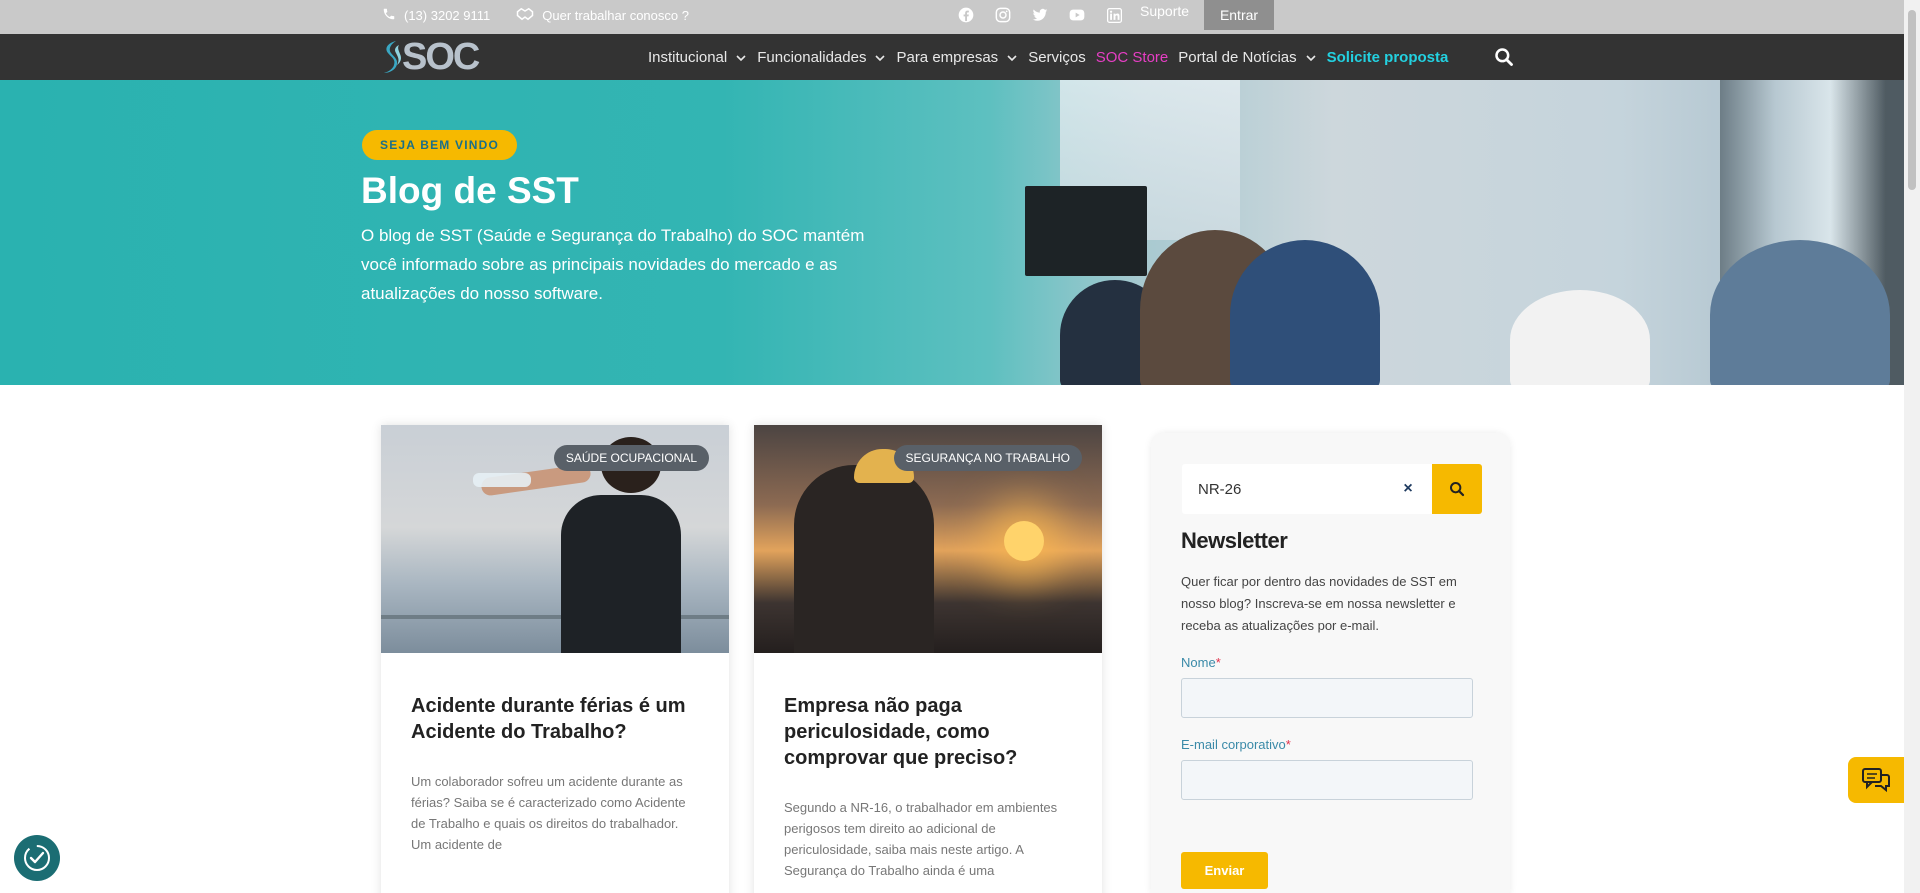 The height and width of the screenshot is (893, 1920). I want to click on contact-info: (13) 3202 9111 Quer trabalhar conosco ?, so click(535, 15).